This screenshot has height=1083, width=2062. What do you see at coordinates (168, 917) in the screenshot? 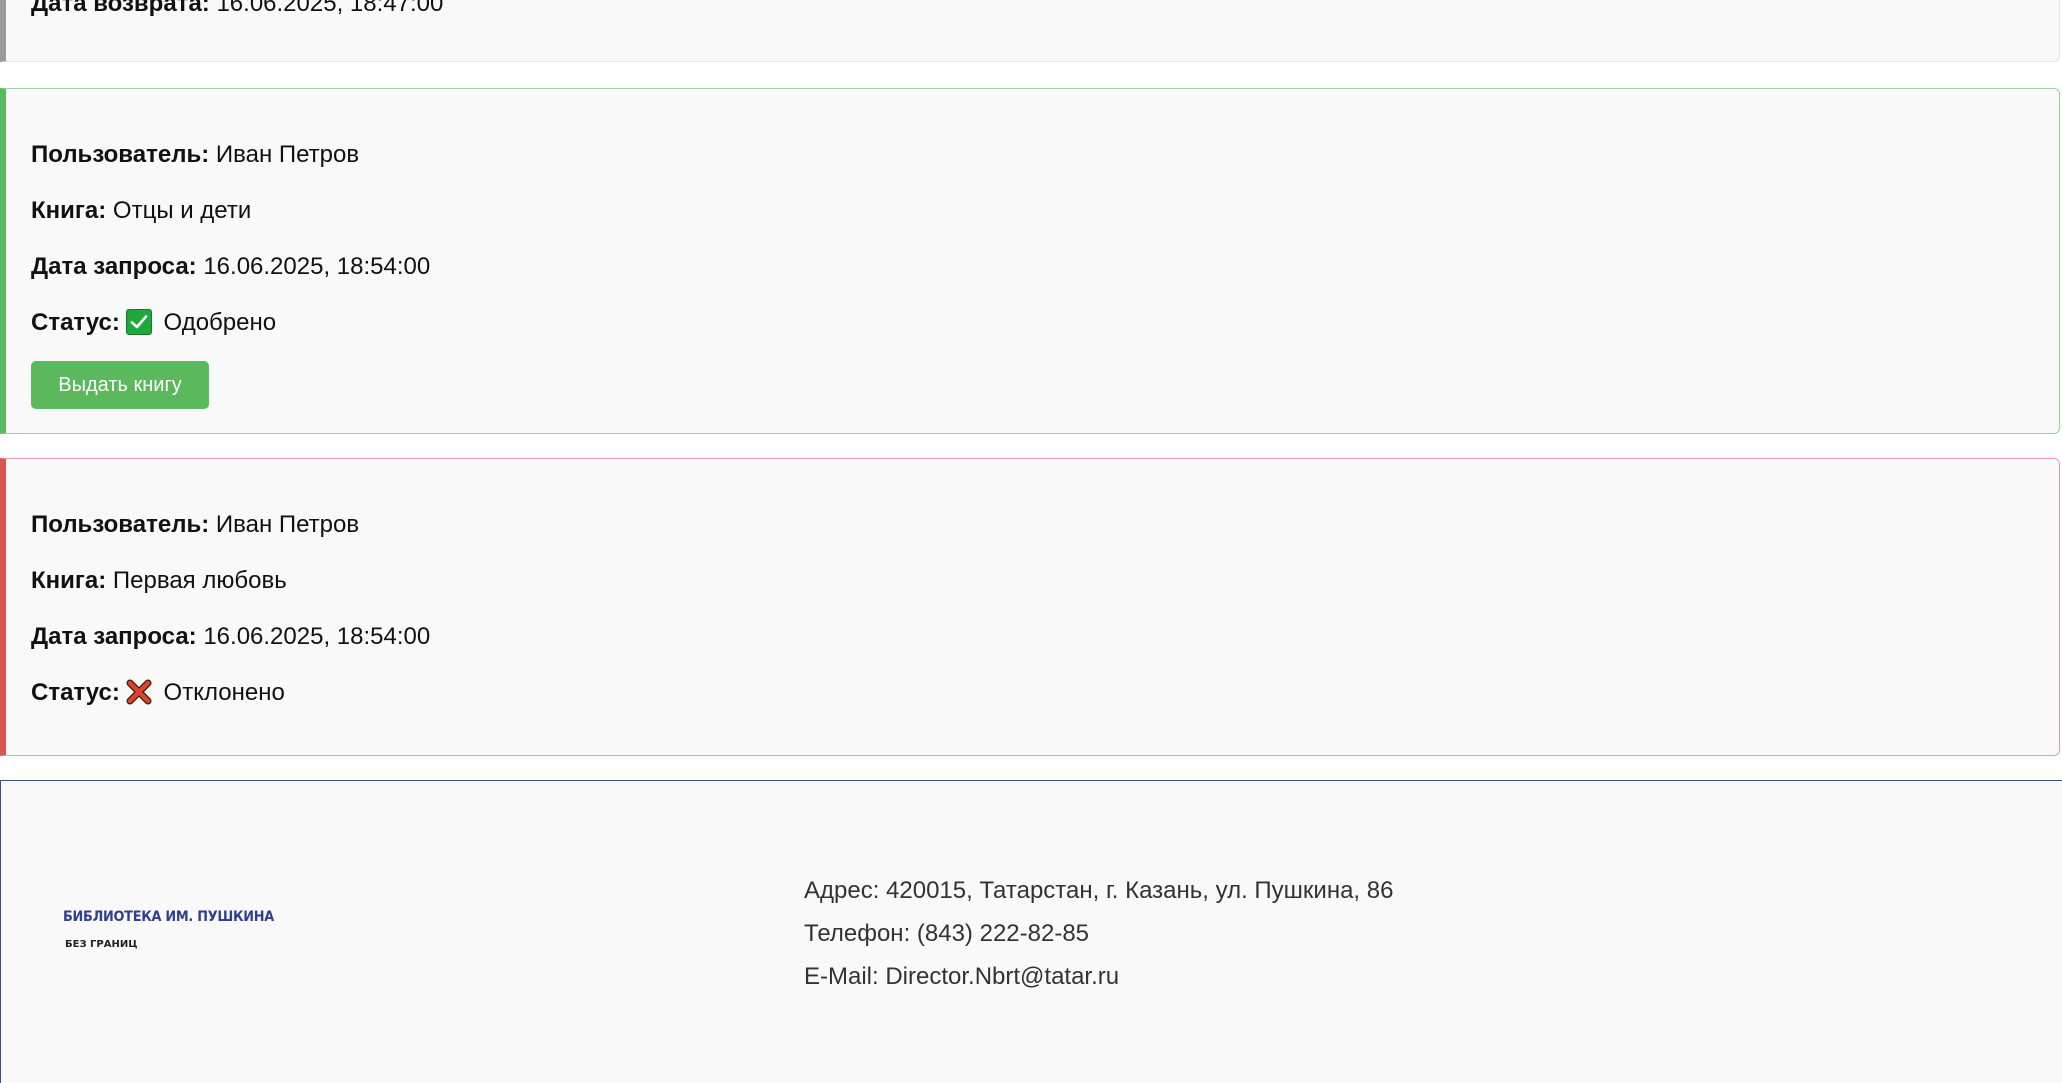
I see `logo-name: БИБЛИОТЕКА ИМ. ПУШКИНА` at bounding box center [168, 917].